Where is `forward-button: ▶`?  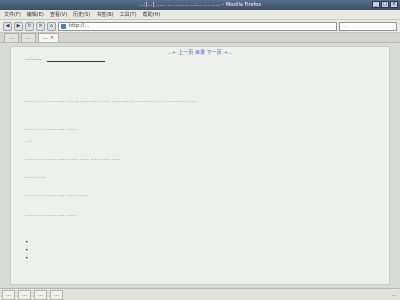
forward-button: ▶ is located at coordinates (18, 26).